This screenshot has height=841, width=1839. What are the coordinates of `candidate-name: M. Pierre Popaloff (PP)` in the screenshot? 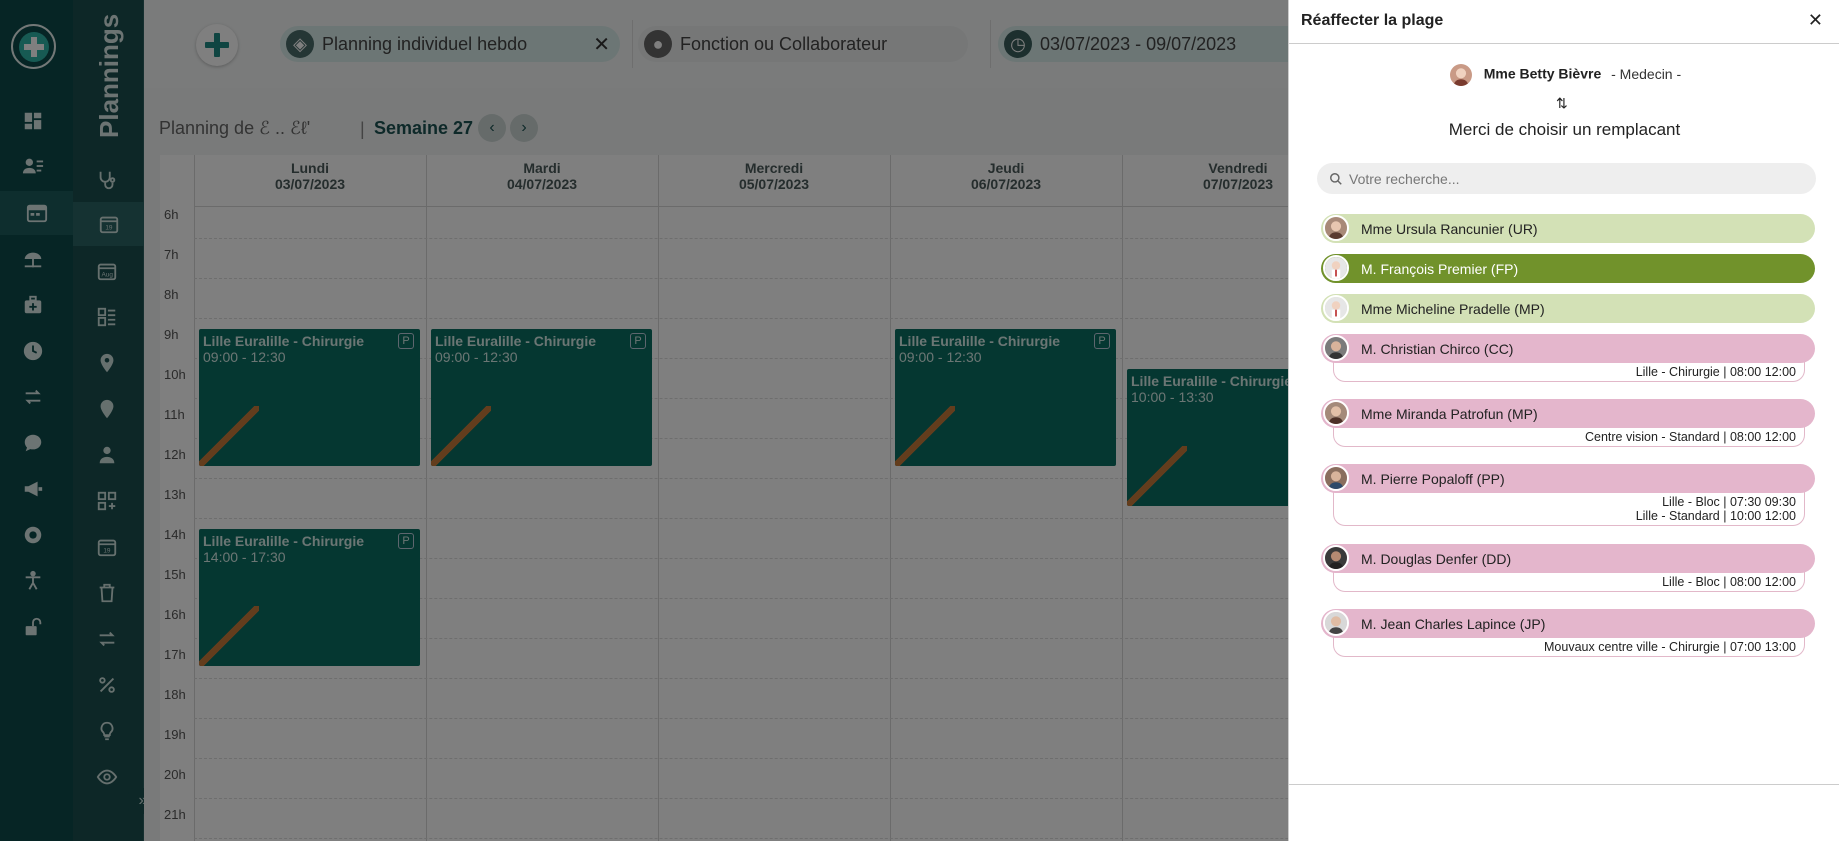 It's located at (1433, 478).